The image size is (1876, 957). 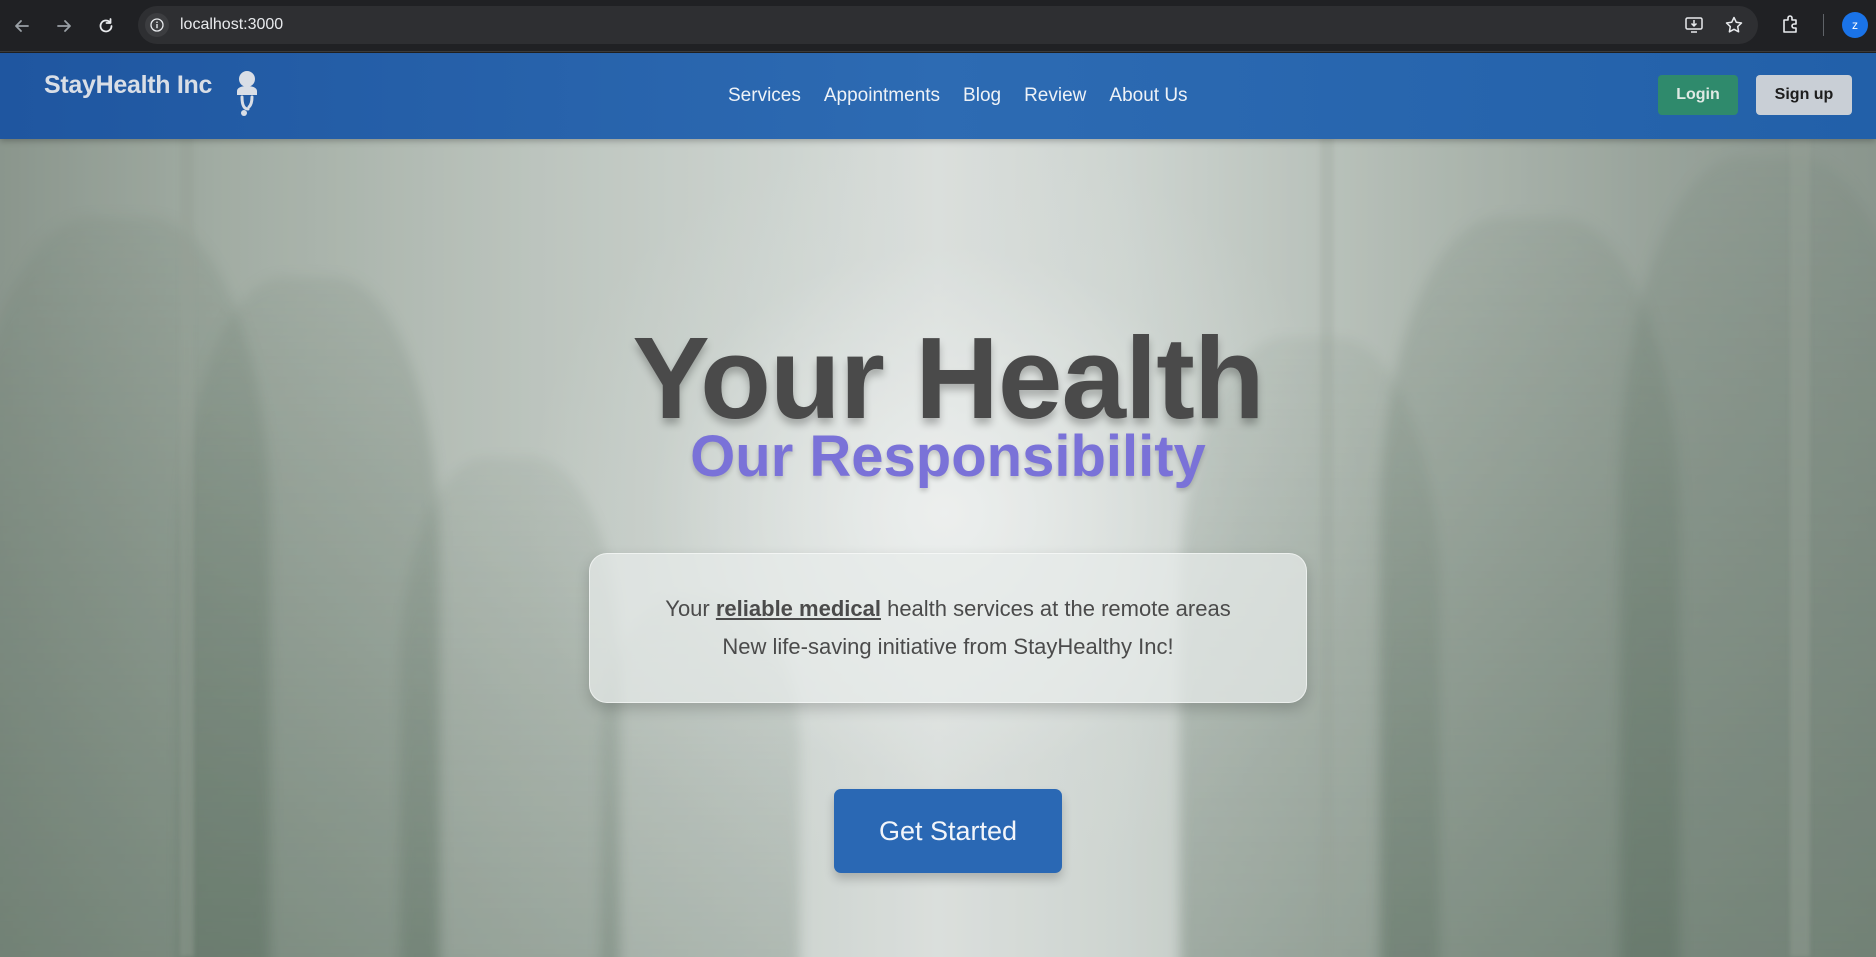 What do you see at coordinates (690, 608) in the screenshot?
I see `info-text-prefix: Your` at bounding box center [690, 608].